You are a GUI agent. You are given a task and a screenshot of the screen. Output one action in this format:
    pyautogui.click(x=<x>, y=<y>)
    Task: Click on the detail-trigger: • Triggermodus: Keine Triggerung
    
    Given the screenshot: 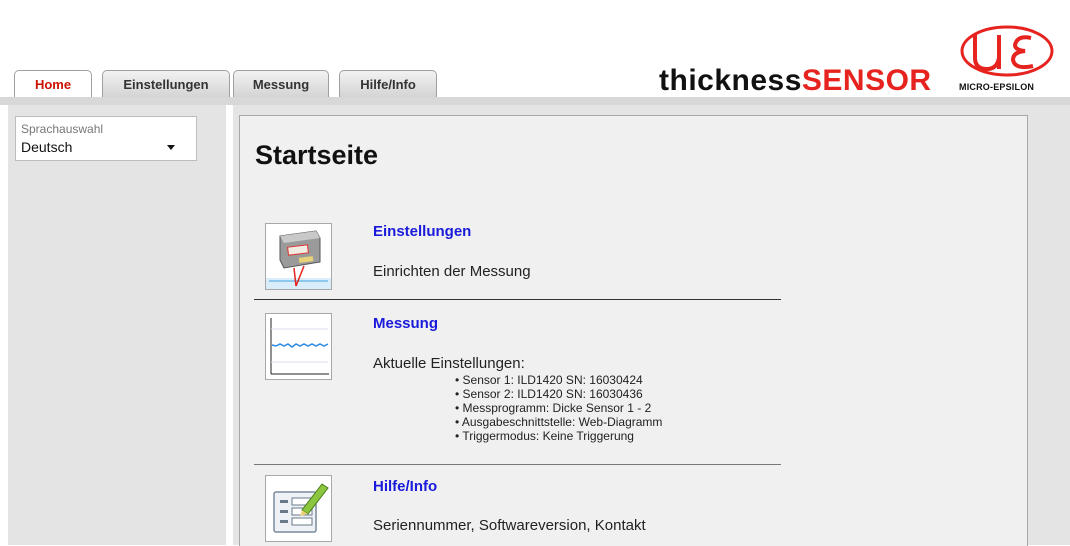 What is the action you would take?
    pyautogui.click(x=544, y=436)
    